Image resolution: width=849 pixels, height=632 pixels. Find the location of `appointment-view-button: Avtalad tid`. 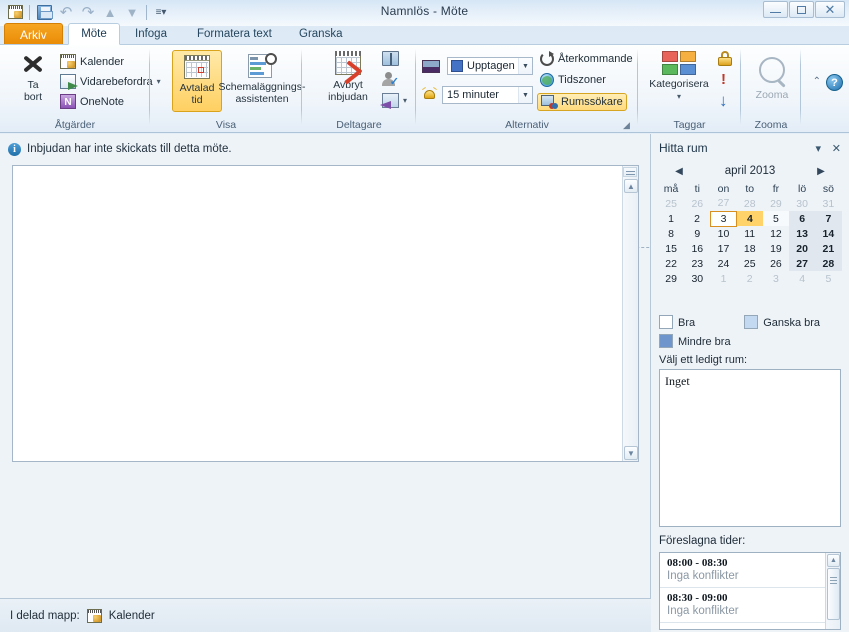

appointment-view-button: Avtalad tid is located at coordinates (197, 81).